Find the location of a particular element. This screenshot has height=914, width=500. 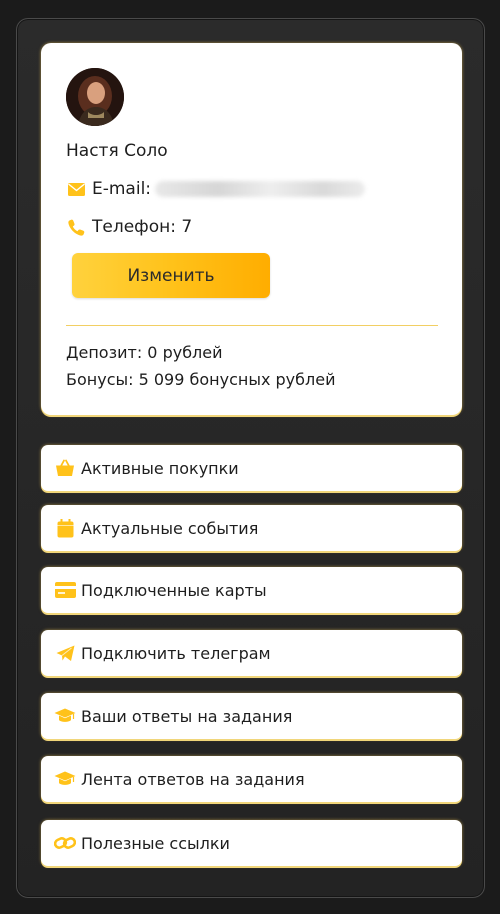

calendar-icon is located at coordinates (65, 528).